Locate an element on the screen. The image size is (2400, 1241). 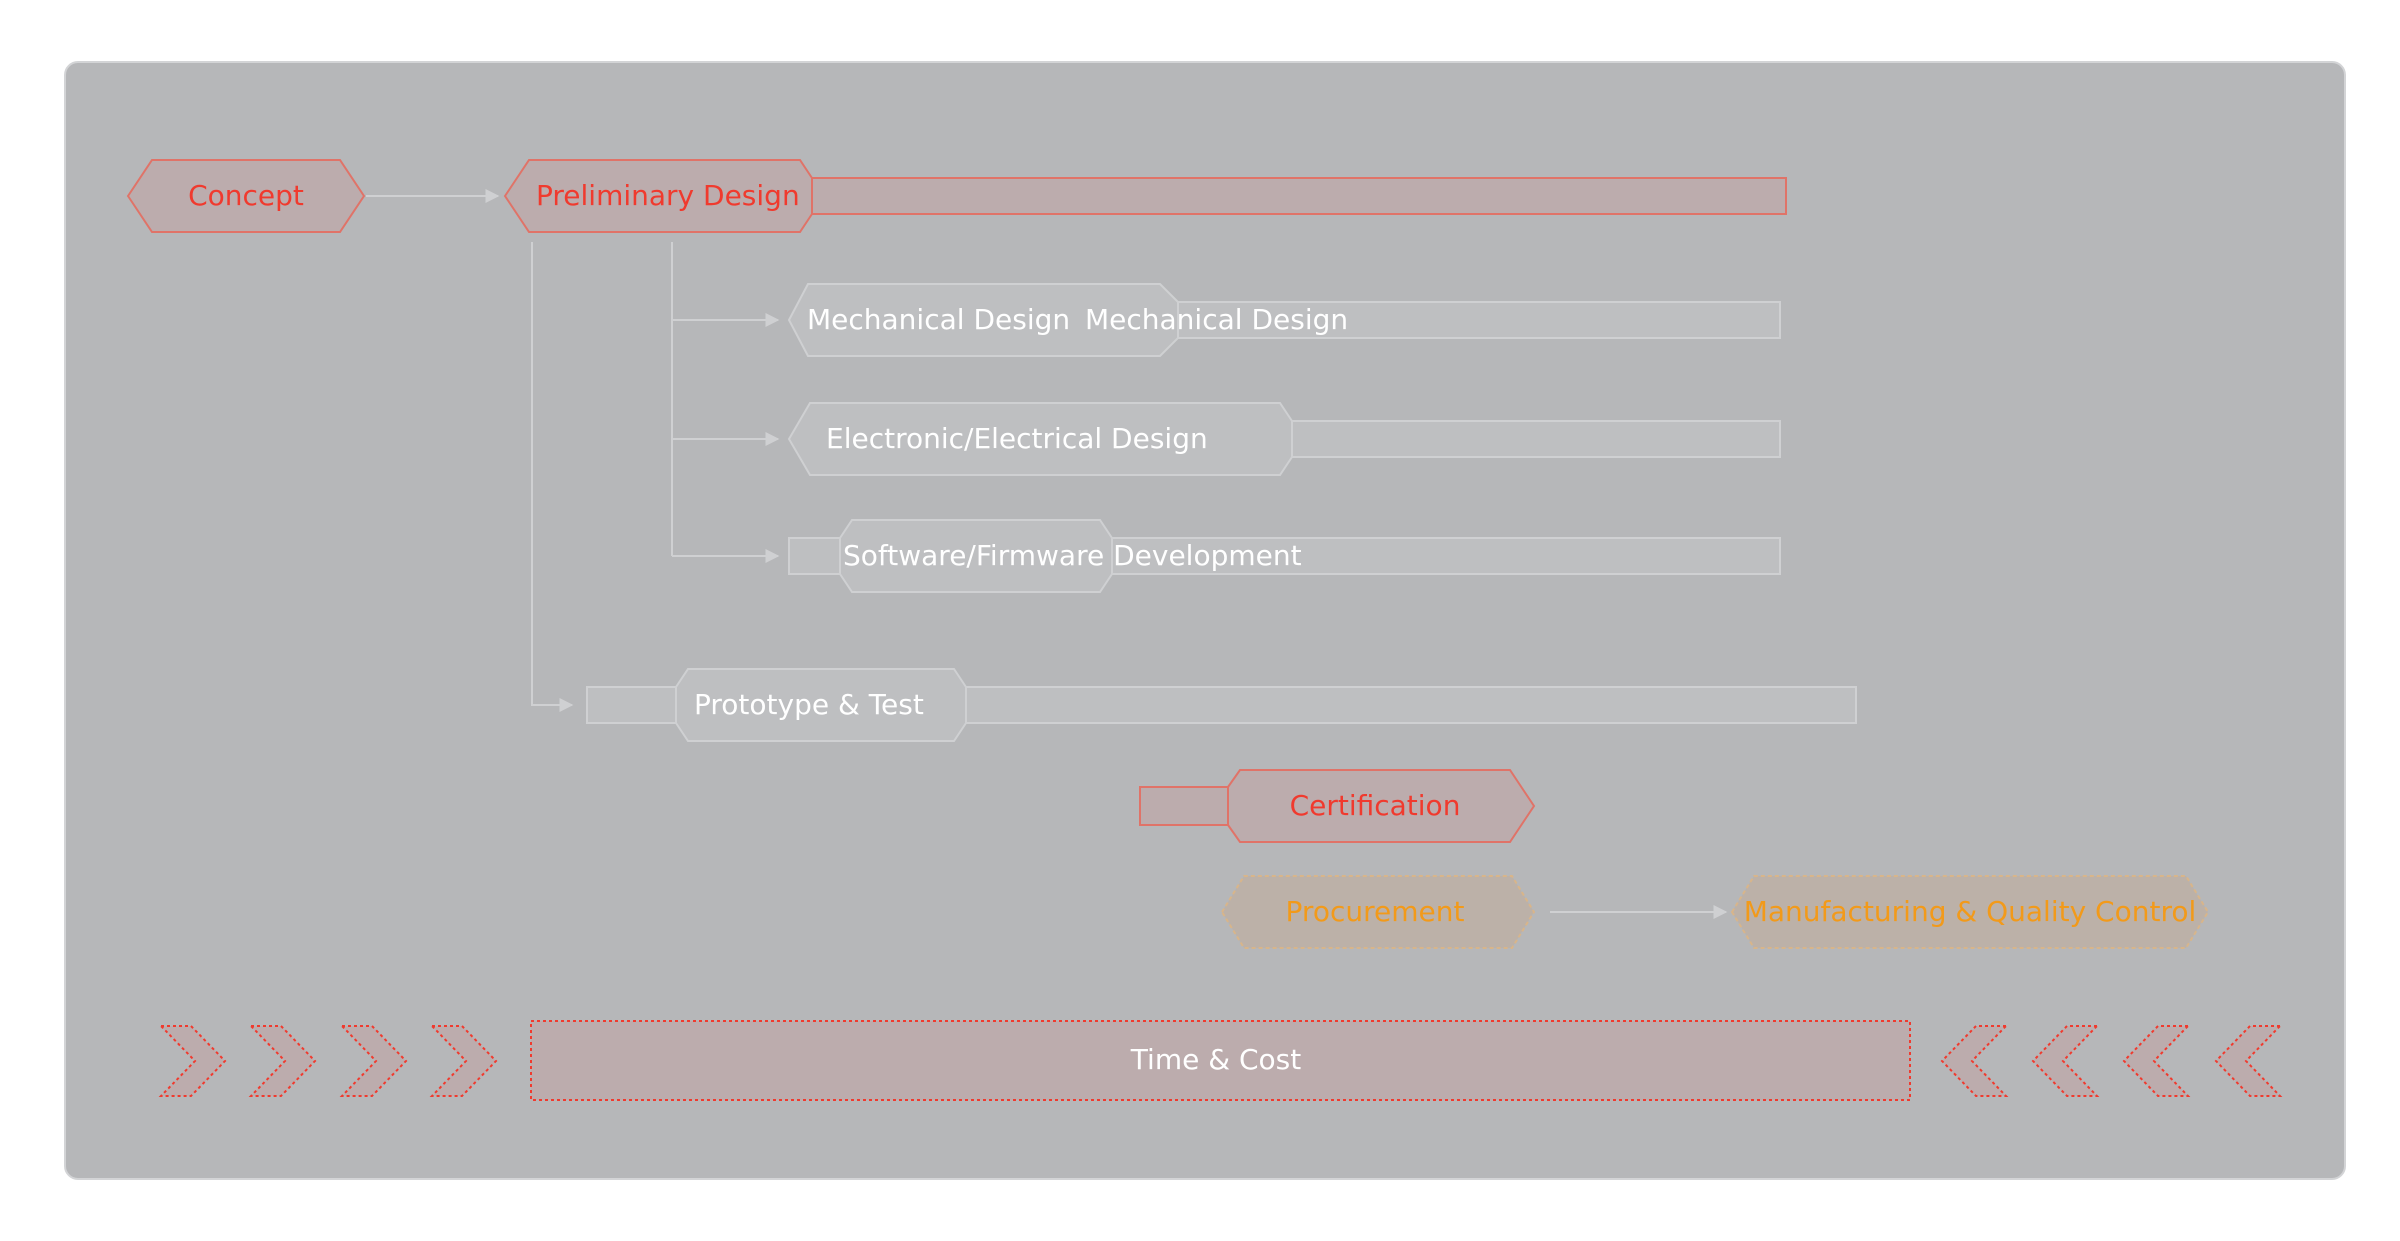
manufacturing-label: Manufacturing & Quality Control is located at coordinates (1970, 911).